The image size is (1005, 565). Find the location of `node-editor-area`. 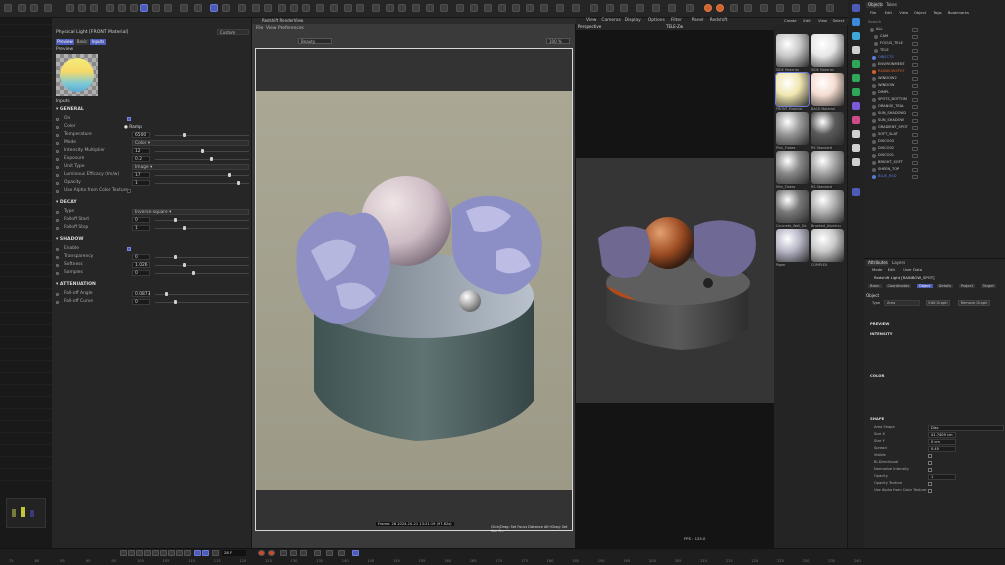

node-editor-area is located at coordinates (26, 283).